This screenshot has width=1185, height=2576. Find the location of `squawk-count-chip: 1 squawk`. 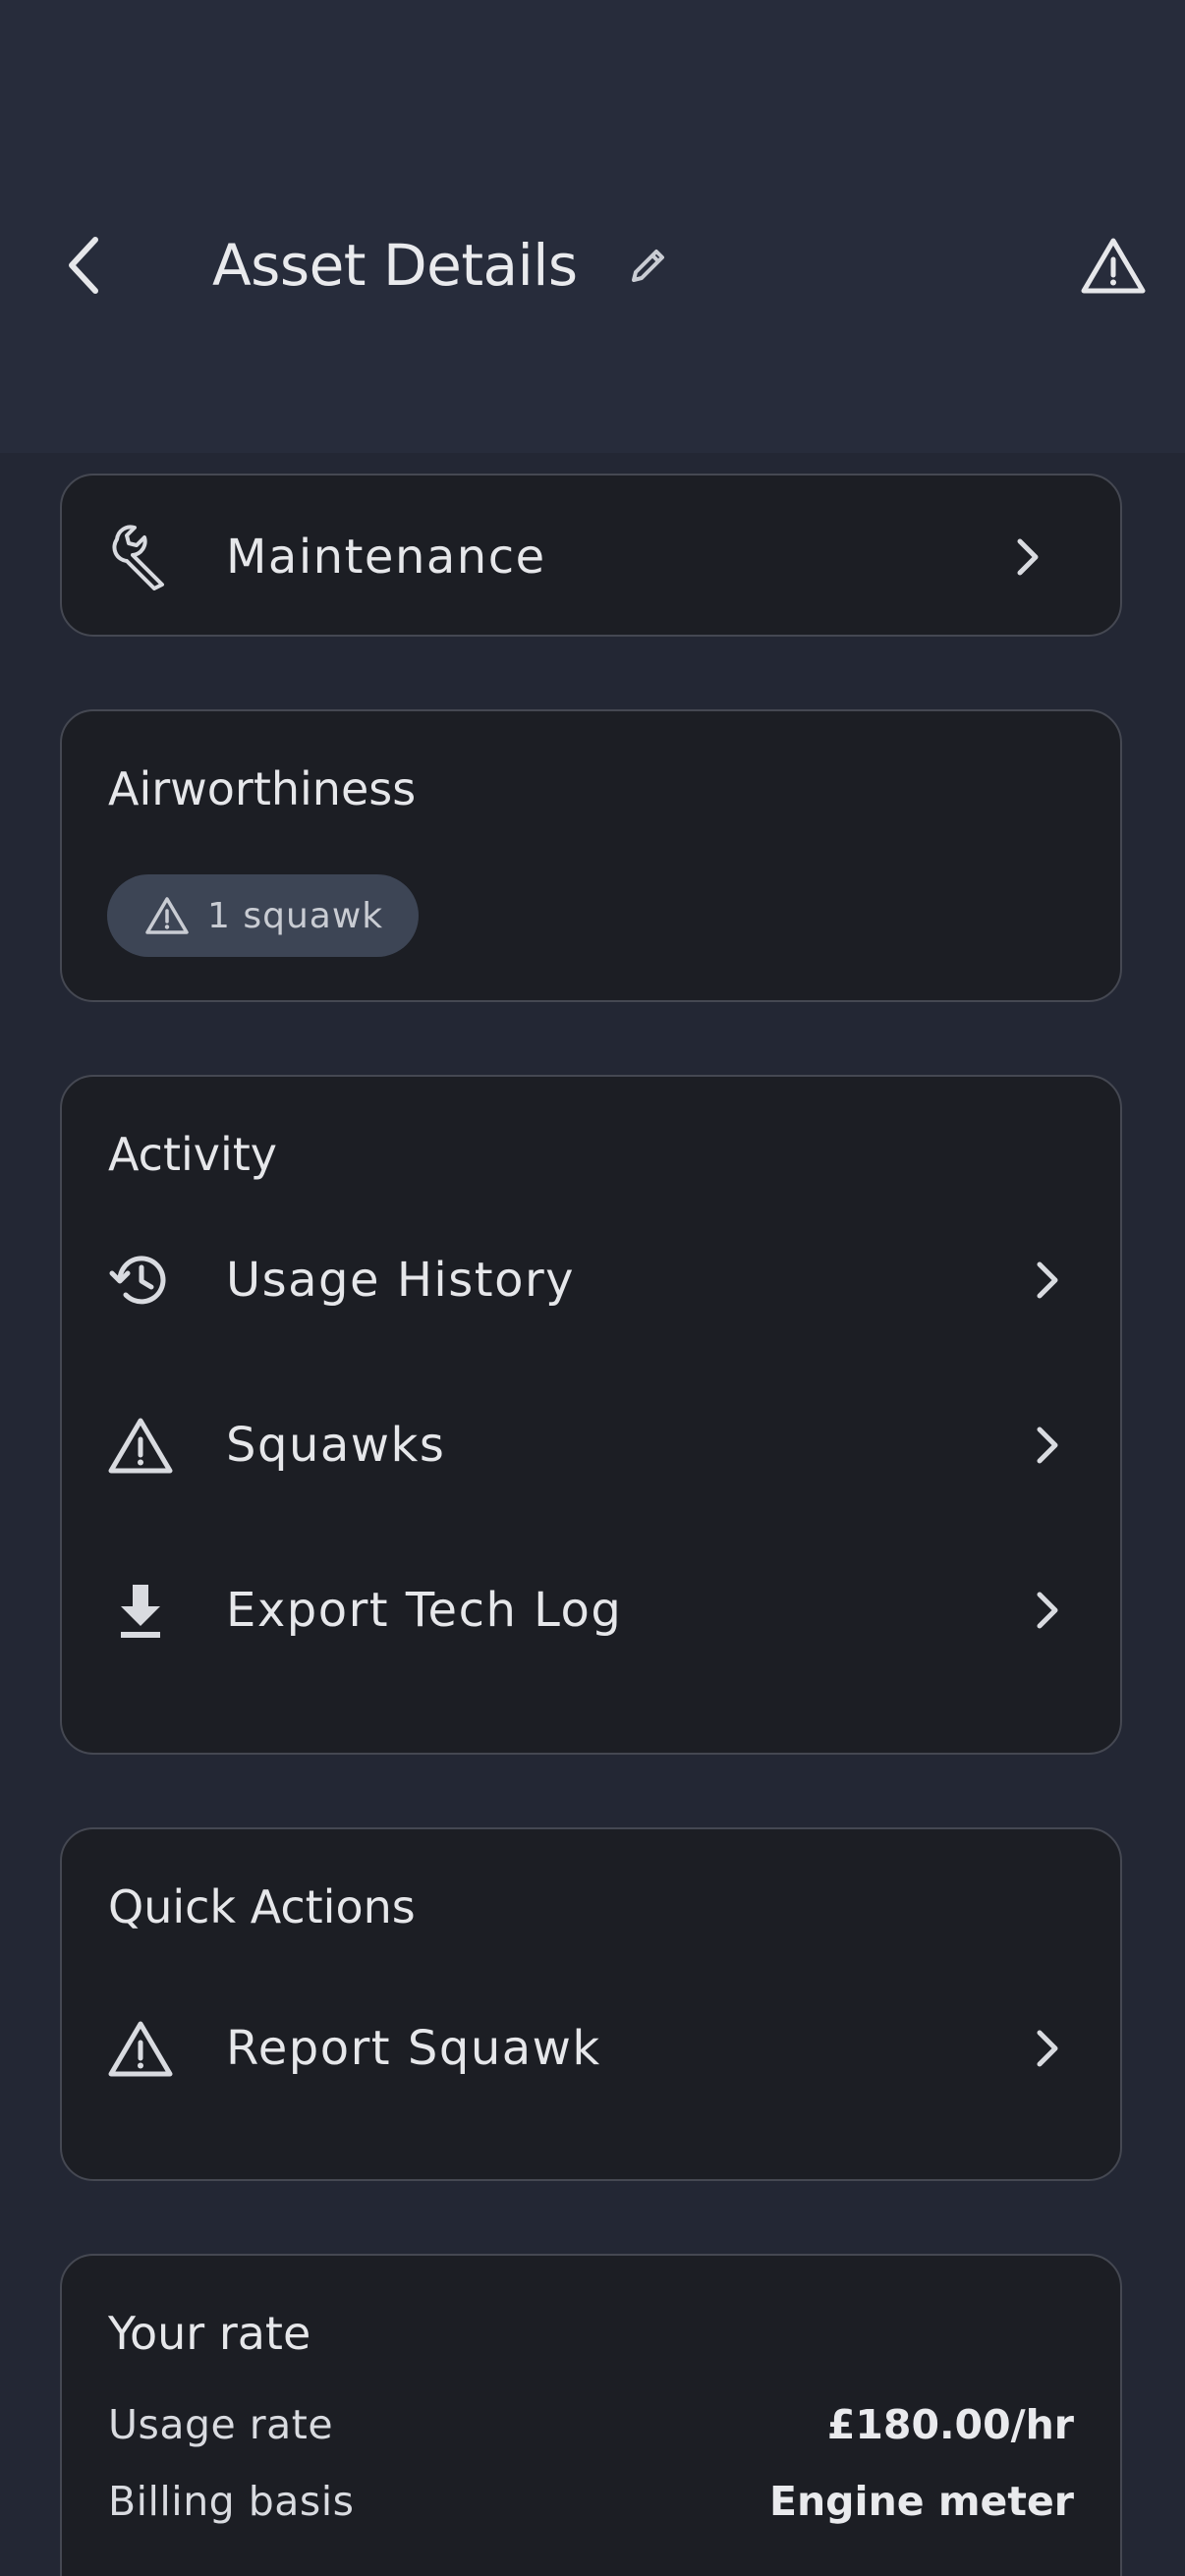

squawk-count-chip: 1 squawk is located at coordinates (263, 915).